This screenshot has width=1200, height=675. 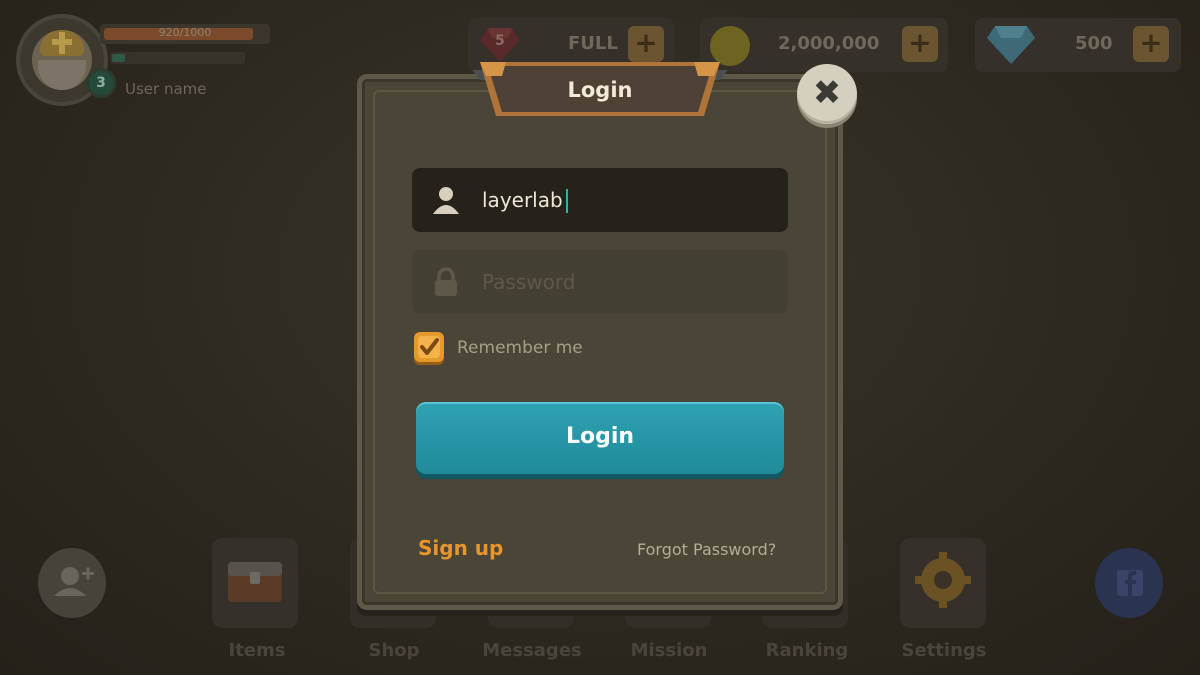 I want to click on username-label: User name, so click(x=166, y=89).